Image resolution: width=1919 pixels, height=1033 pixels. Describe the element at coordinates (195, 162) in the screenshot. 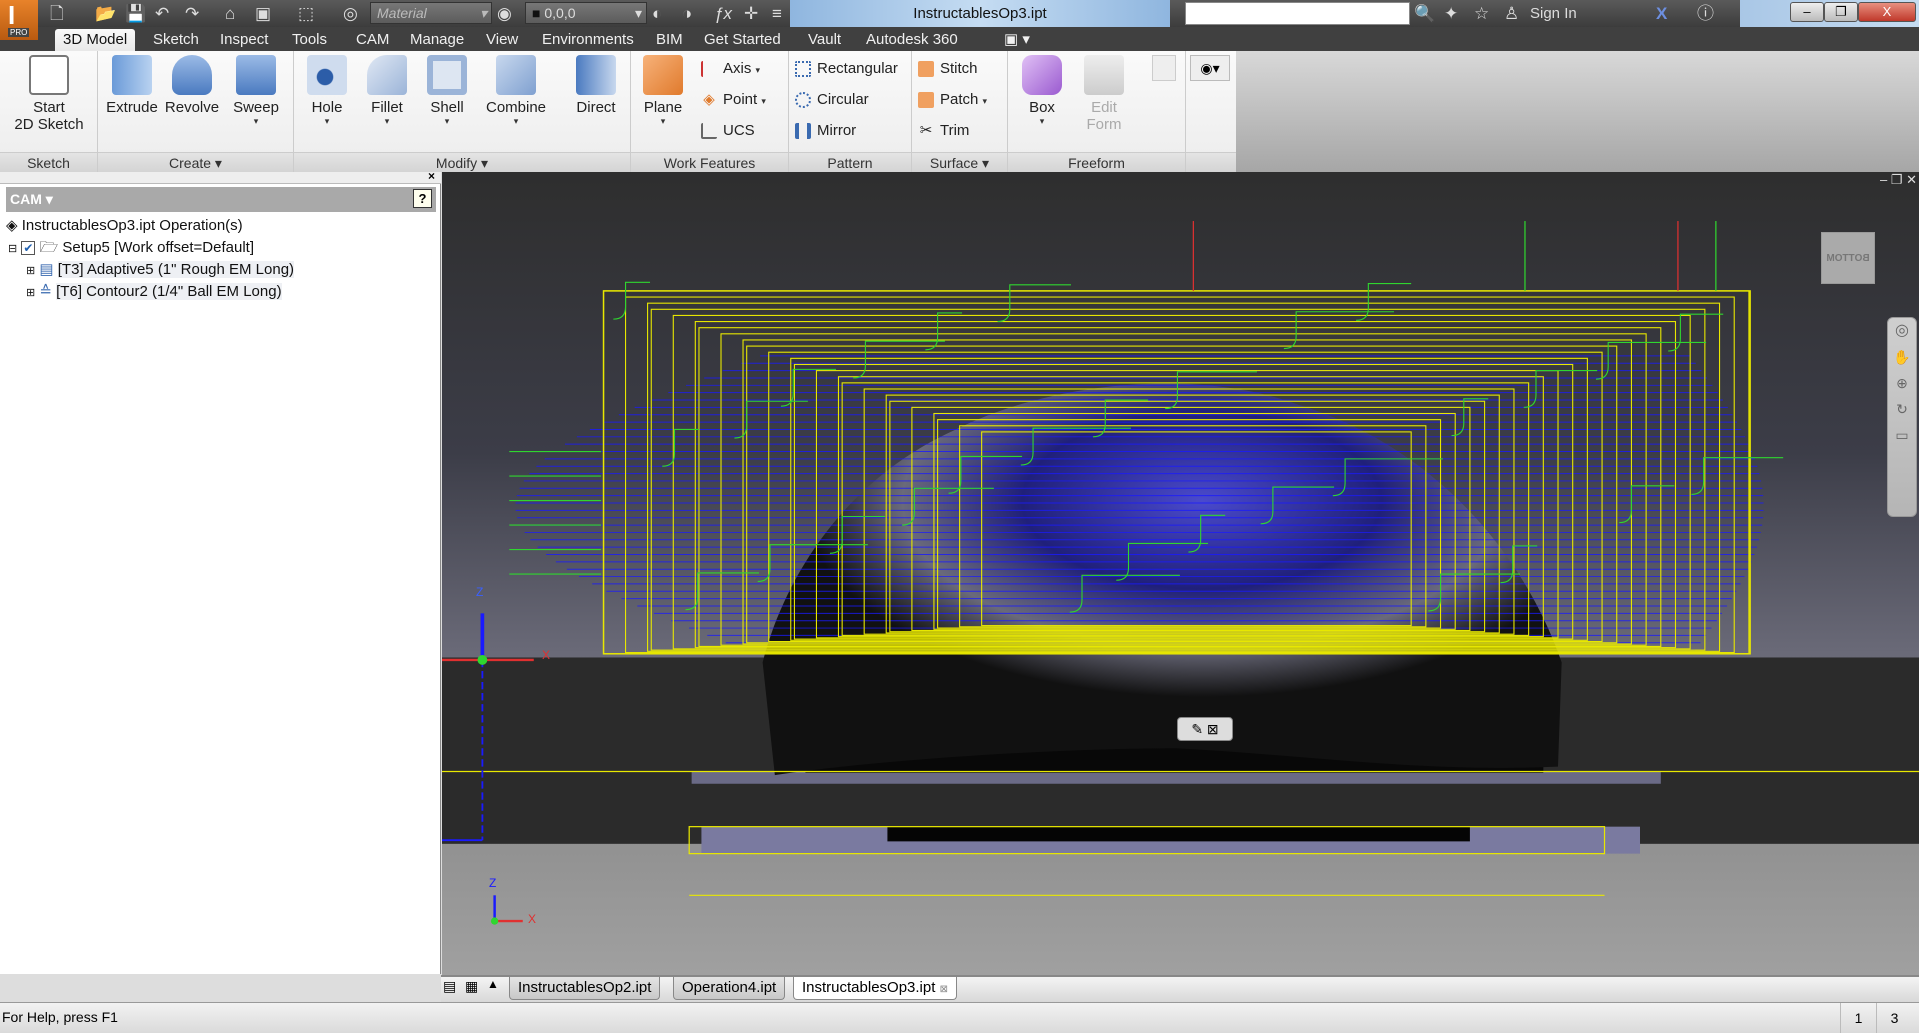

I see `panel-title: Create ▾` at that location.